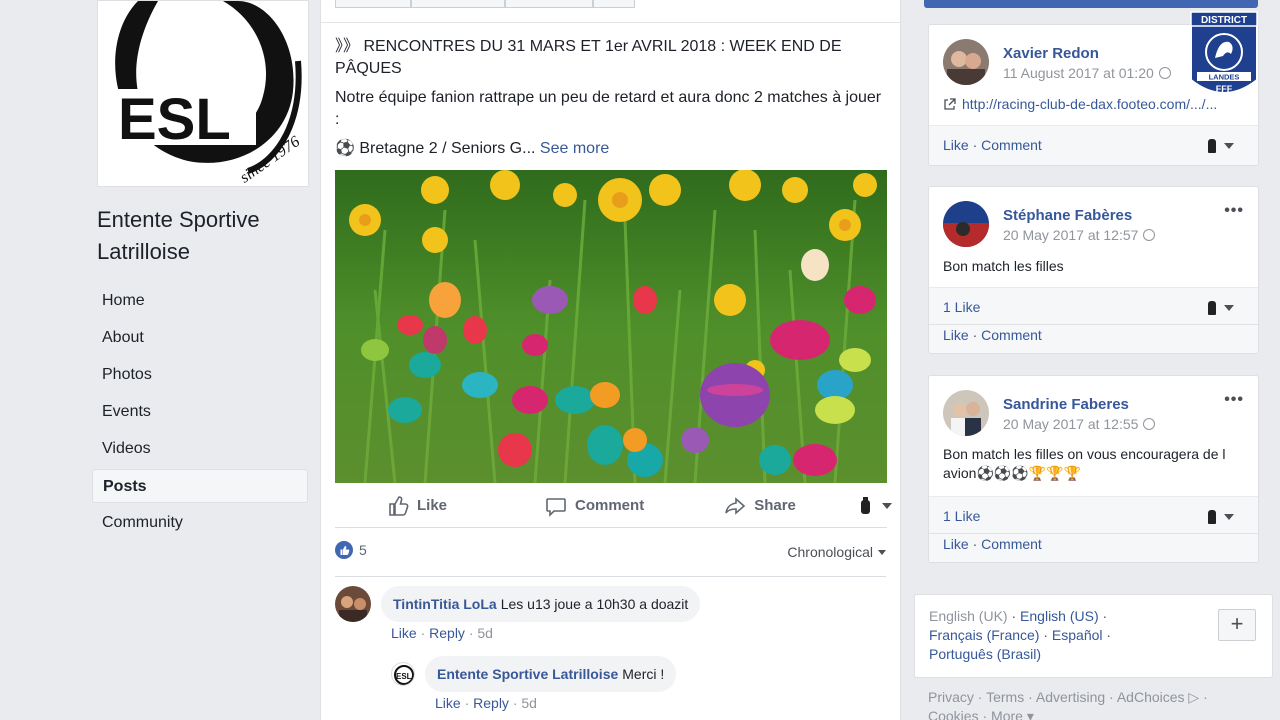  What do you see at coordinates (985, 654) in the screenshot?
I see `language-link: Português (Brasil)` at bounding box center [985, 654].